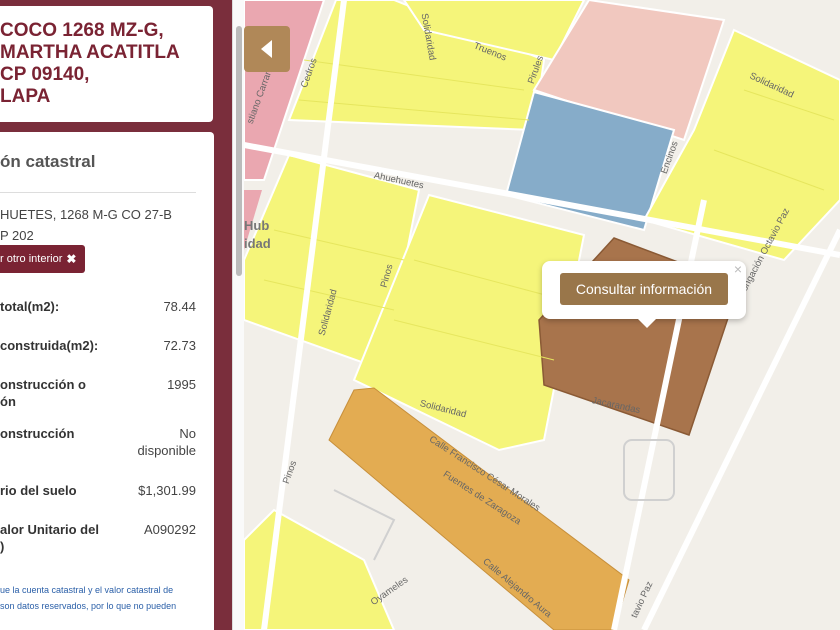  Describe the element at coordinates (179, 306) in the screenshot. I see `row-value: 78.44` at that location.